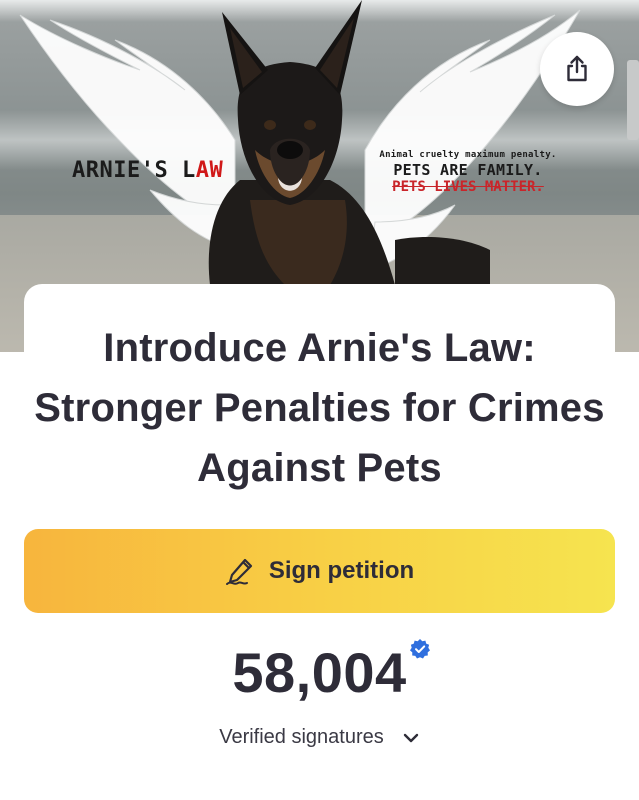 The height and width of the screenshot is (800, 639). I want to click on sign-petition-label: Sign petition, so click(341, 570).